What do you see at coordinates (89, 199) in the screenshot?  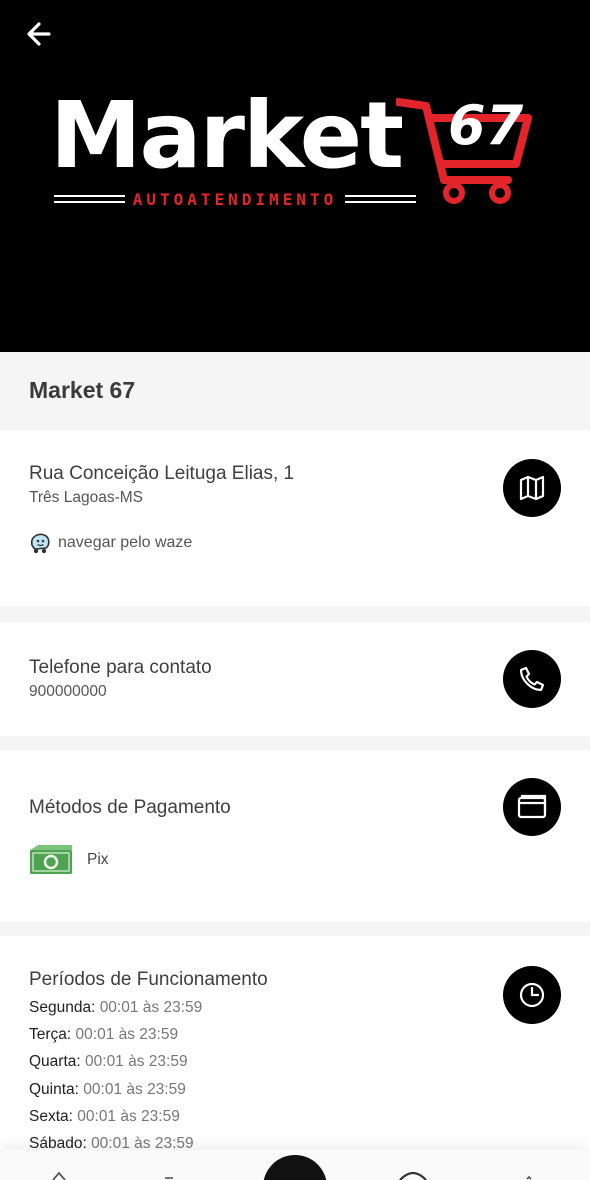 I see `logo-line-left` at bounding box center [89, 199].